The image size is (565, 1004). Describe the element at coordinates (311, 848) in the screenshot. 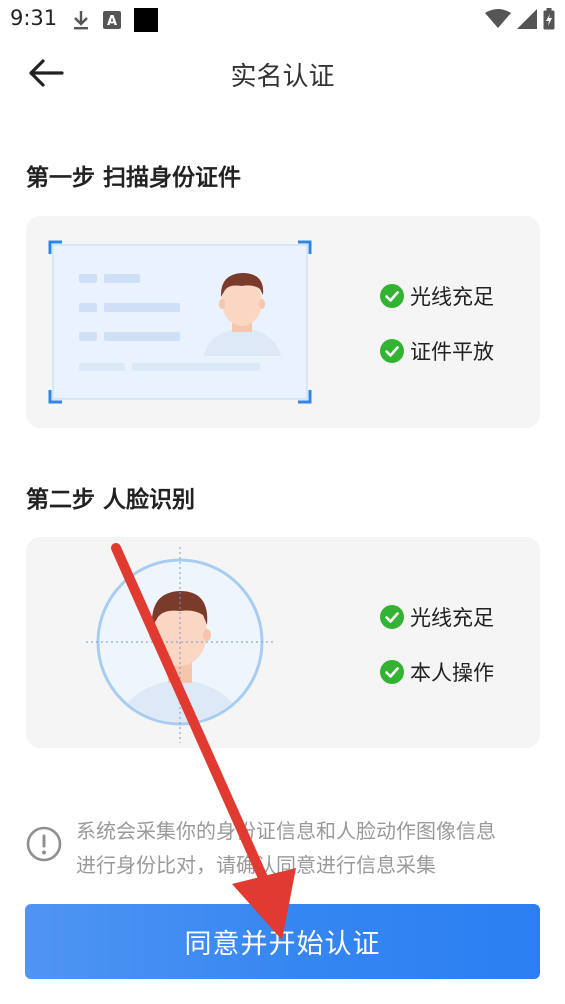

I see `notice-text: 系统会采集你的身份证信息和人脸动作图像信息 进行身份比对，请确认同意进行信息采集` at that location.